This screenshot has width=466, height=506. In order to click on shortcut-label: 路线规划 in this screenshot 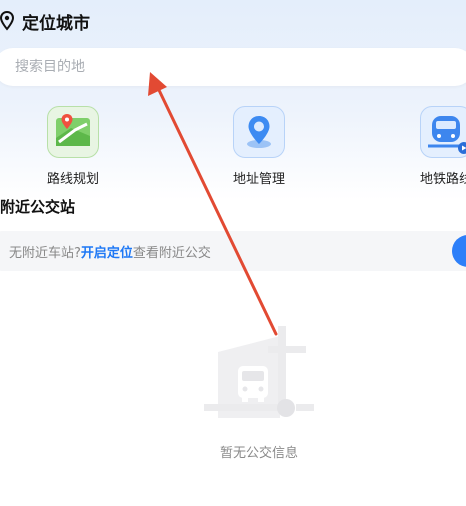, I will do `click(72, 179)`.